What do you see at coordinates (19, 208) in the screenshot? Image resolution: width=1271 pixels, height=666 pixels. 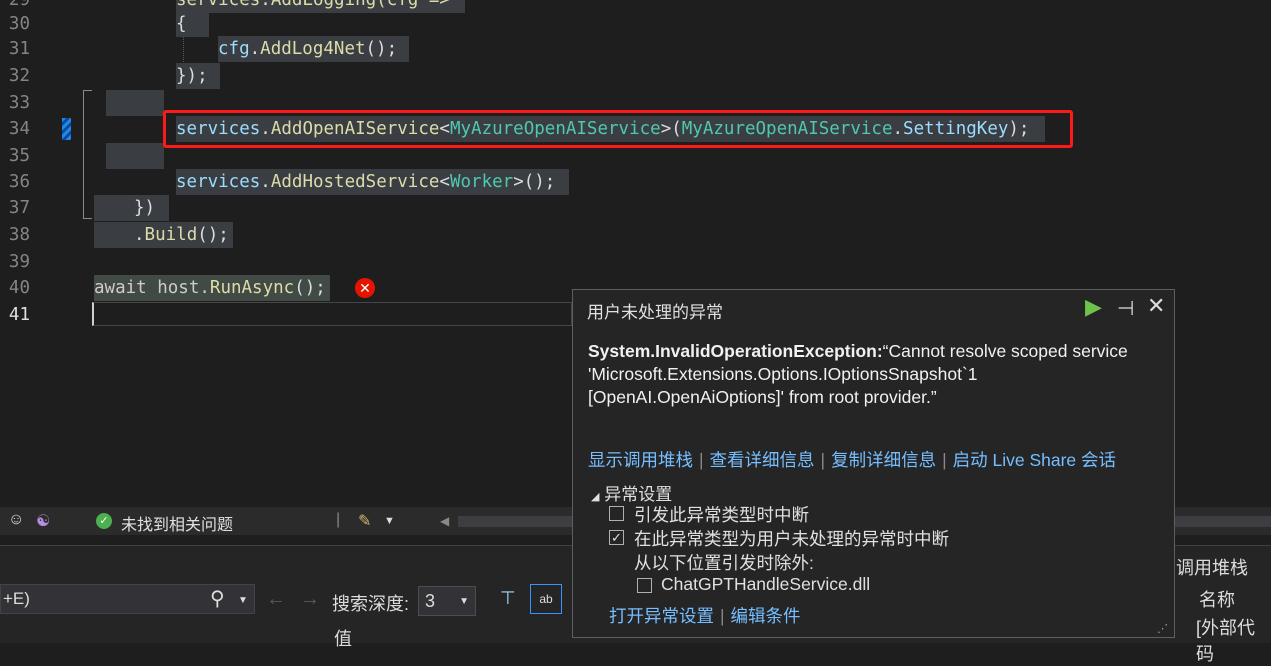 I see `line-number: 37` at bounding box center [19, 208].